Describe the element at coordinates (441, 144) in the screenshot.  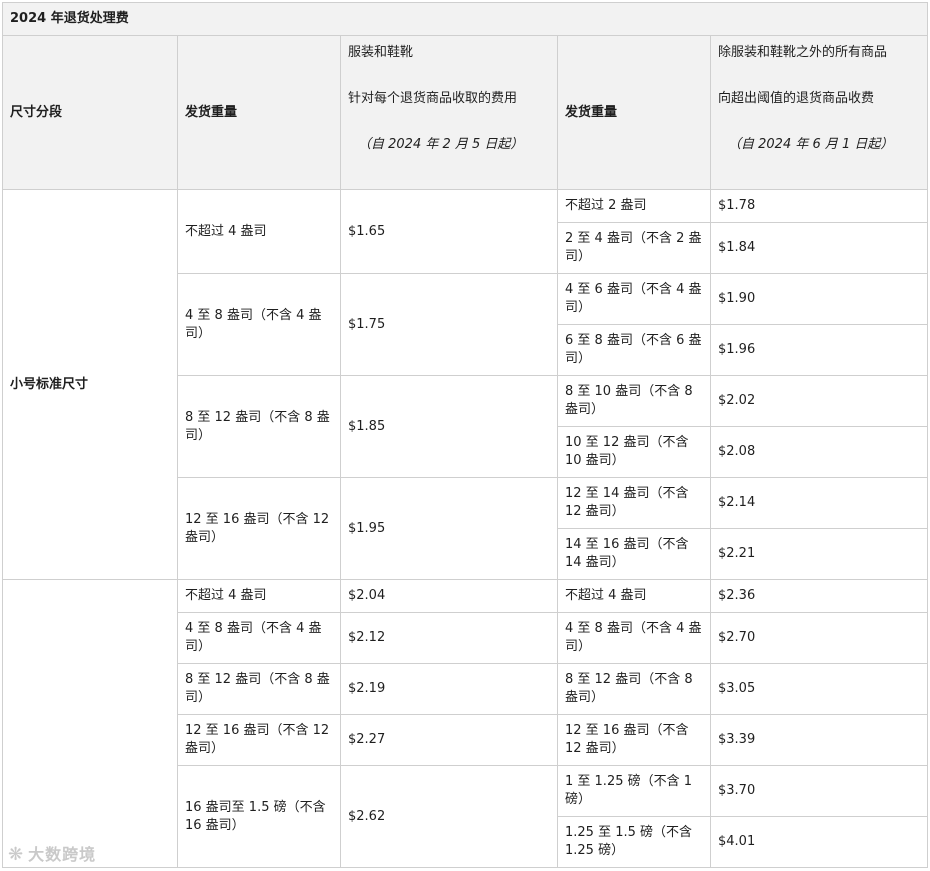
I see `header-apparel-effective-date: （自 2024 年 2 月 5 日起）` at that location.